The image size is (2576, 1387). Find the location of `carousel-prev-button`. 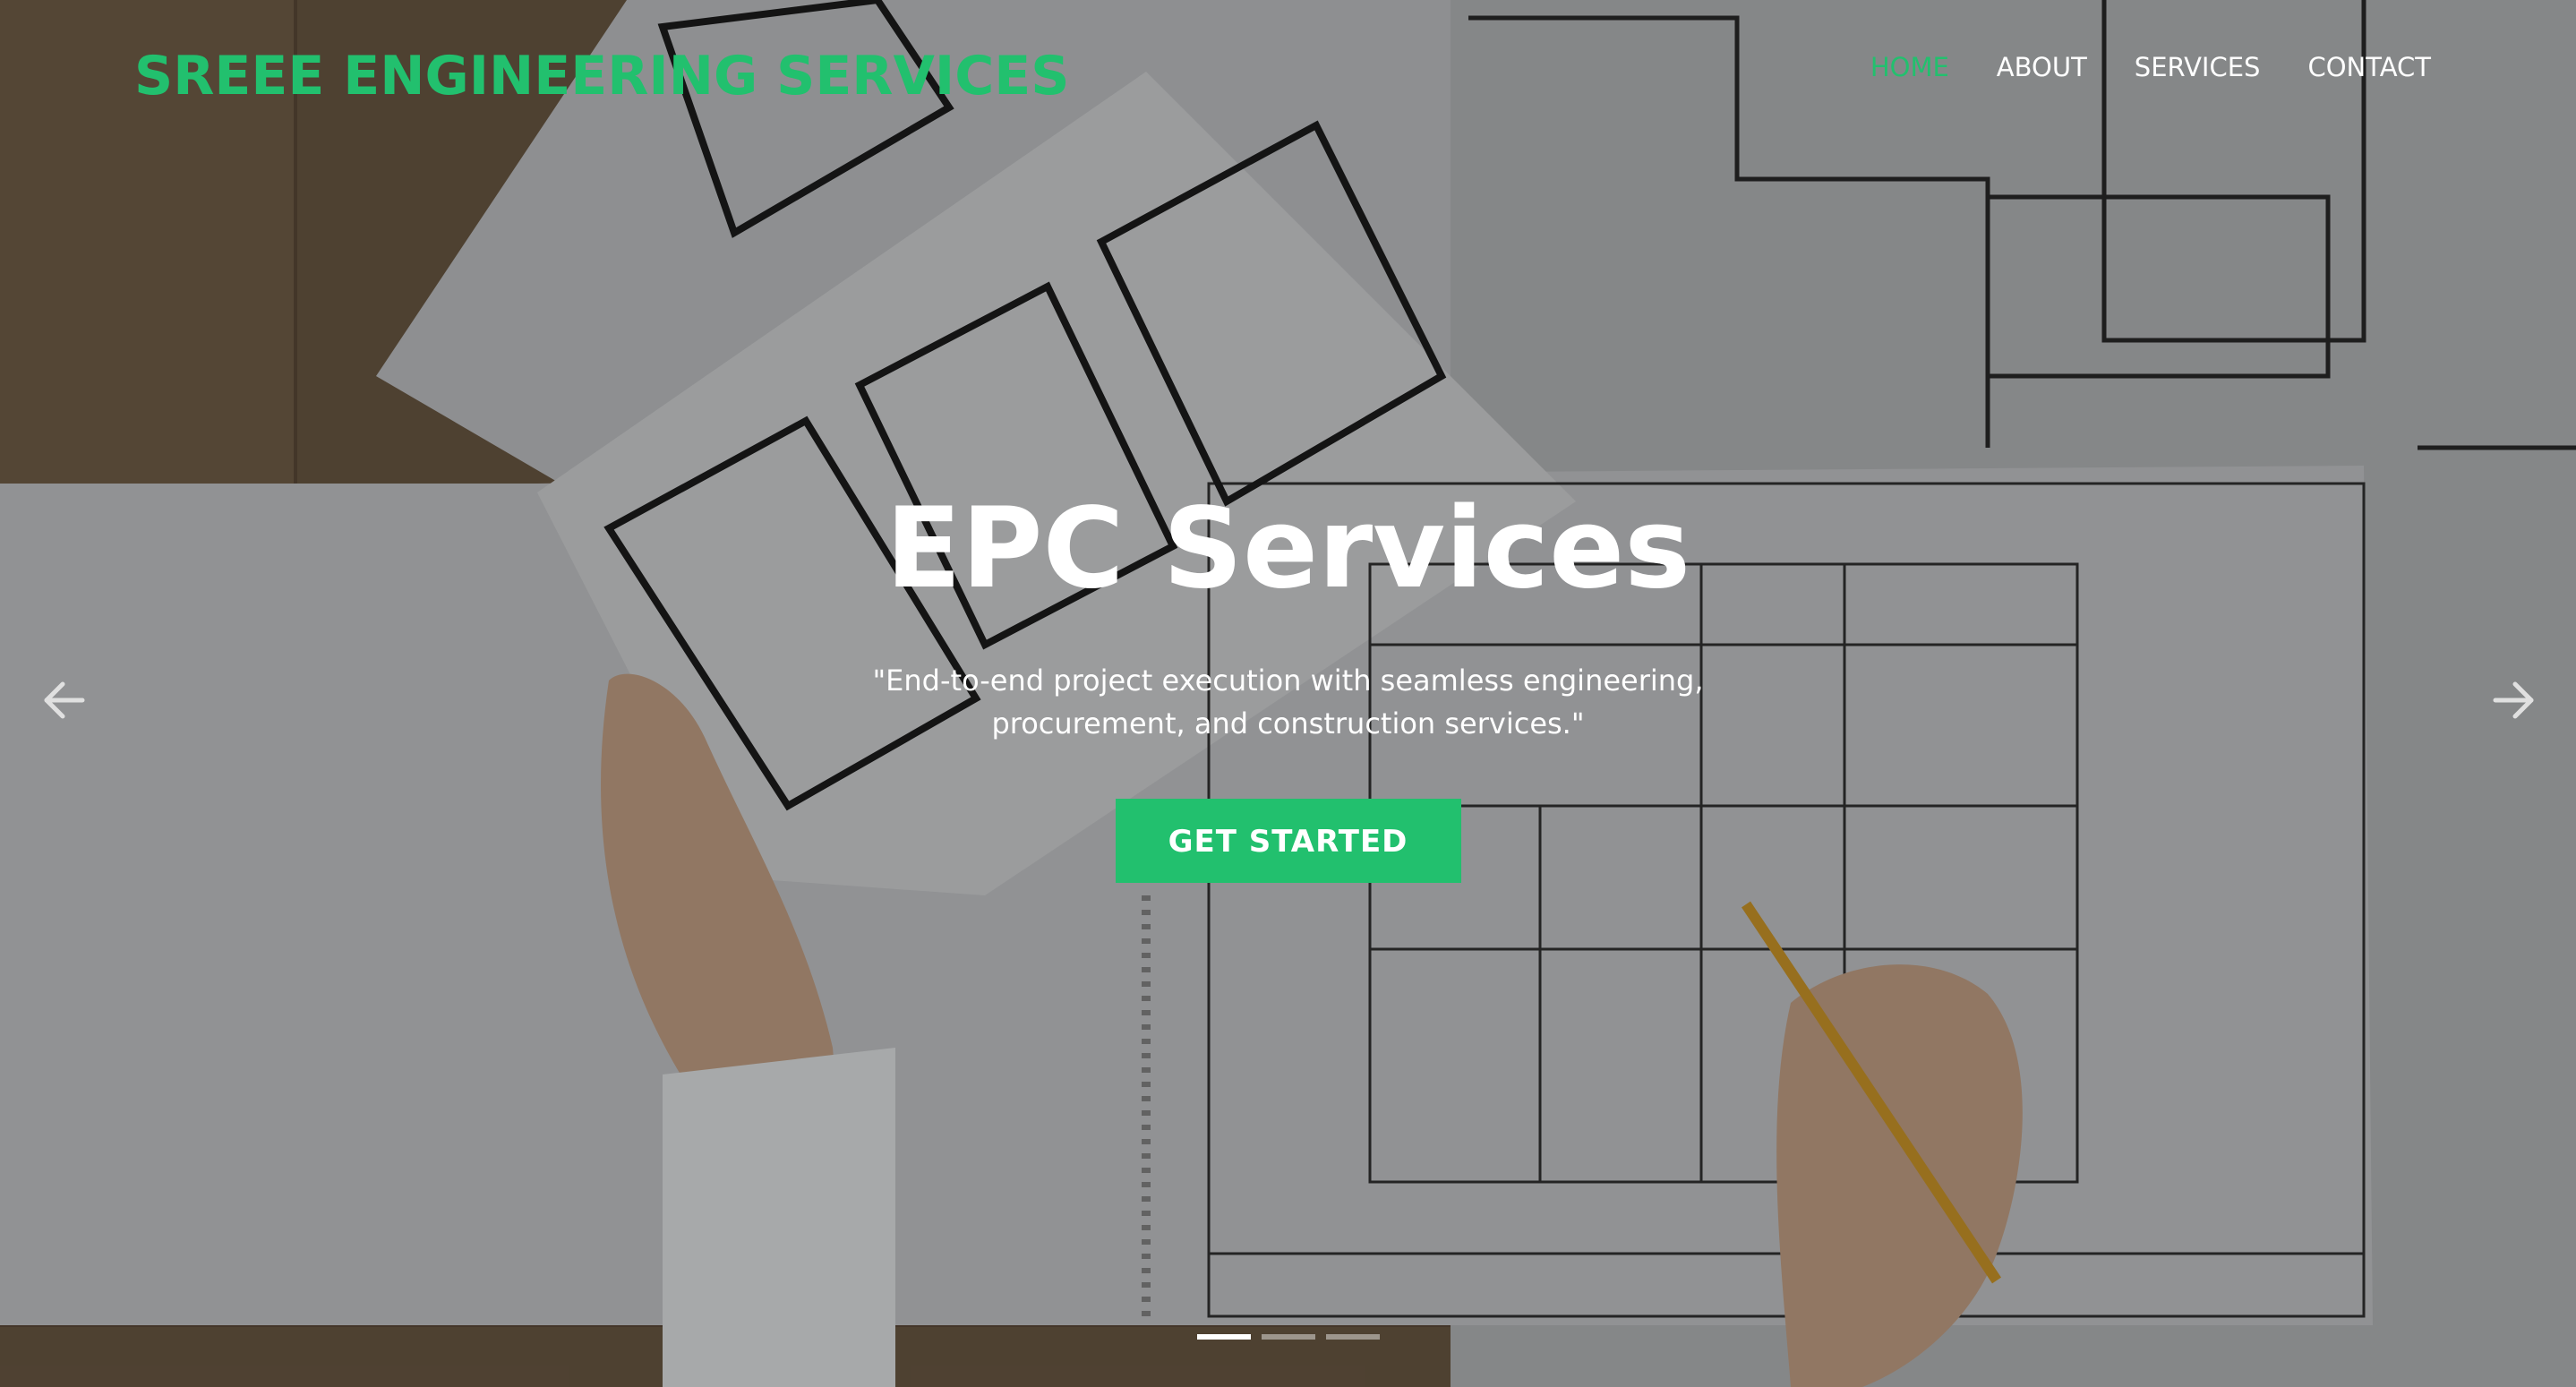

carousel-prev-button is located at coordinates (65, 700).